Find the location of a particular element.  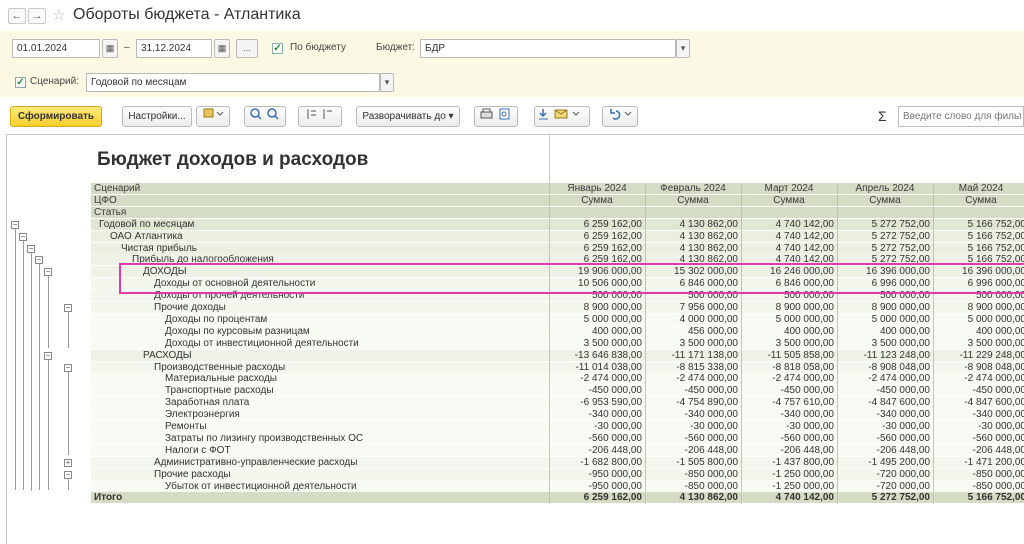

print-buttons is located at coordinates (496, 116).